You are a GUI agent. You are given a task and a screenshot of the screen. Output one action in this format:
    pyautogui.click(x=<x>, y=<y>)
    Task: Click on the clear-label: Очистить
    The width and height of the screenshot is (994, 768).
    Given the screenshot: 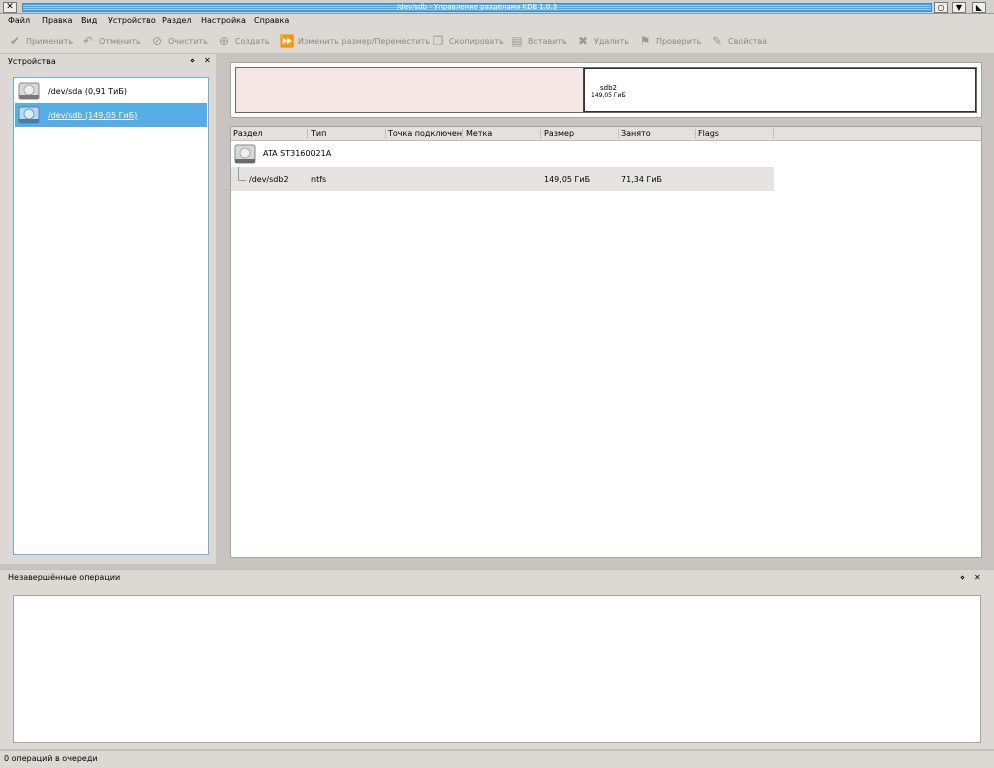 What is the action you would take?
    pyautogui.click(x=188, y=41)
    